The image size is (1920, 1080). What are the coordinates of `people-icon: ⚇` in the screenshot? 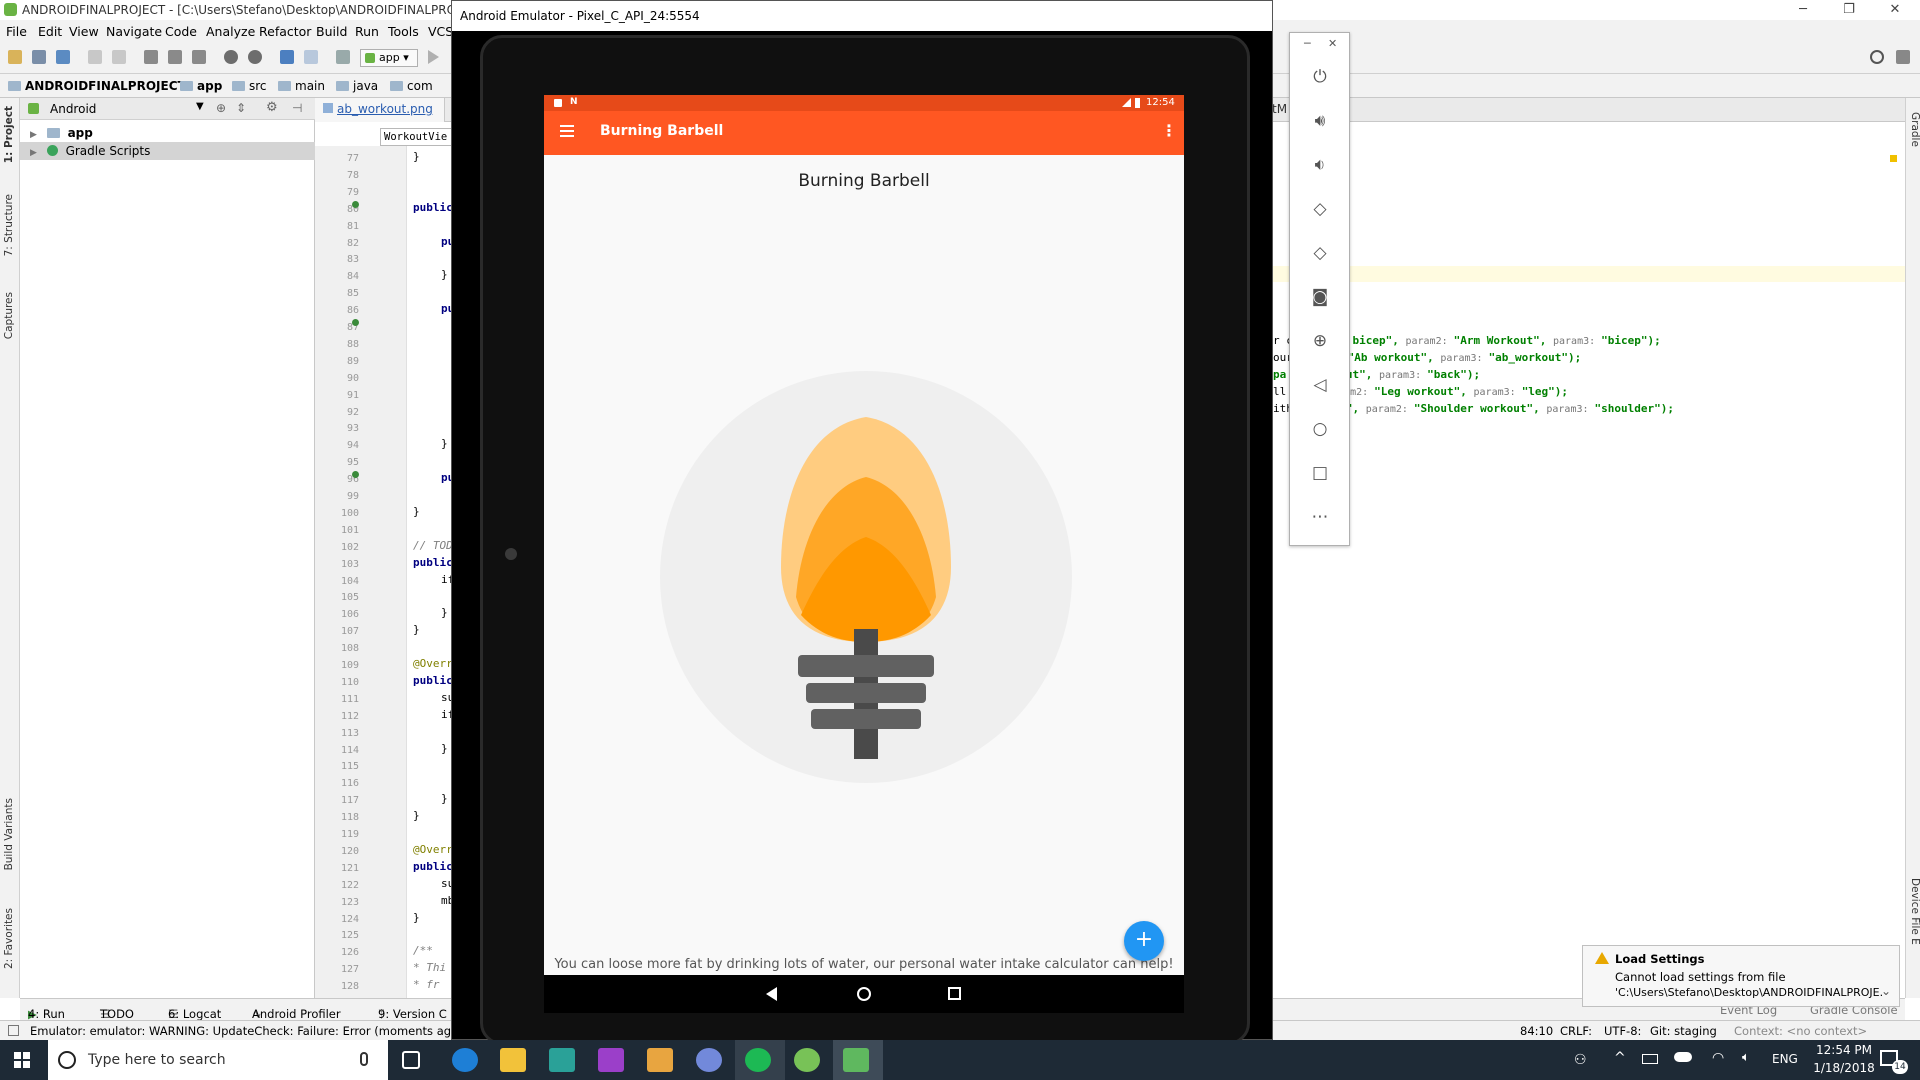 It's located at (1580, 1060).